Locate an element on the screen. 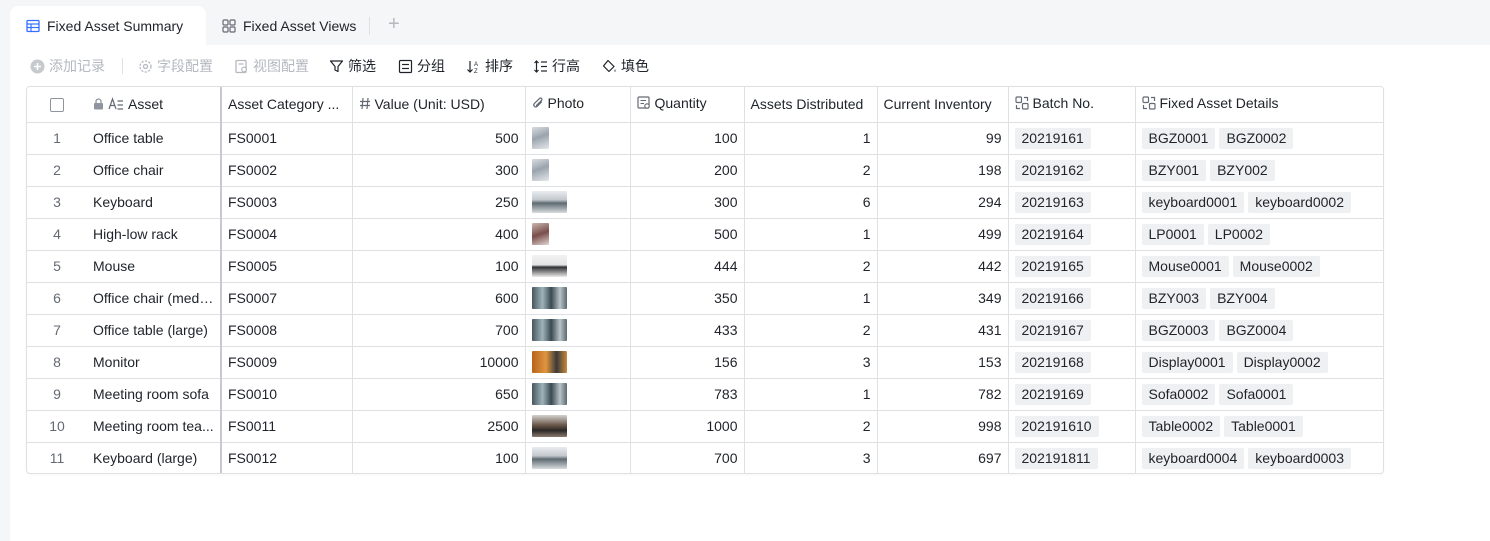  add-record-button: 添加记录 is located at coordinates (67, 66).